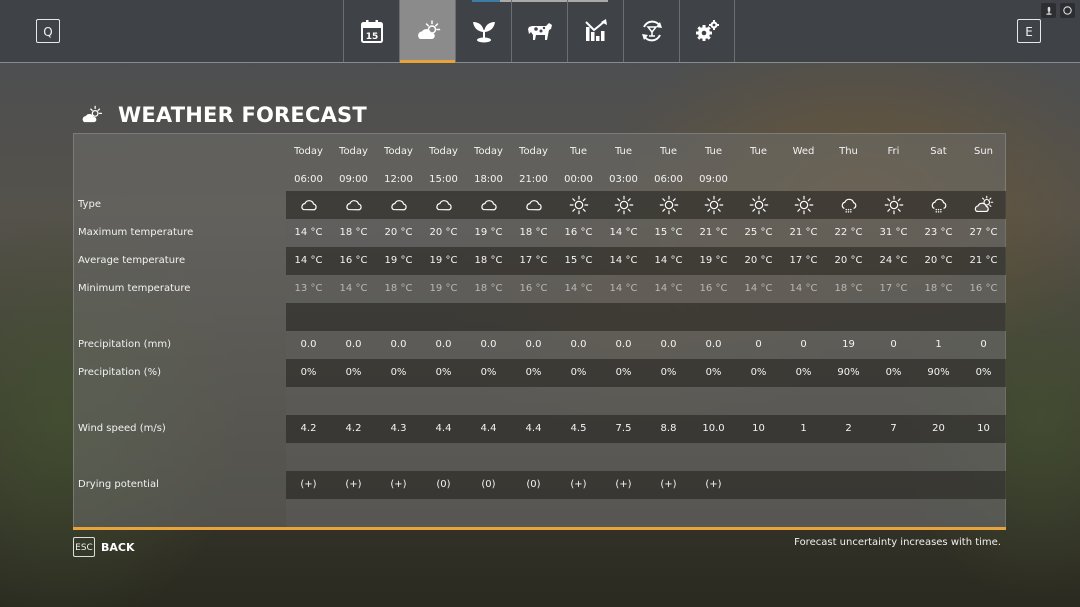 The image size is (1080, 607). Describe the element at coordinates (118, 547) in the screenshot. I see `back-label: BACK` at that location.